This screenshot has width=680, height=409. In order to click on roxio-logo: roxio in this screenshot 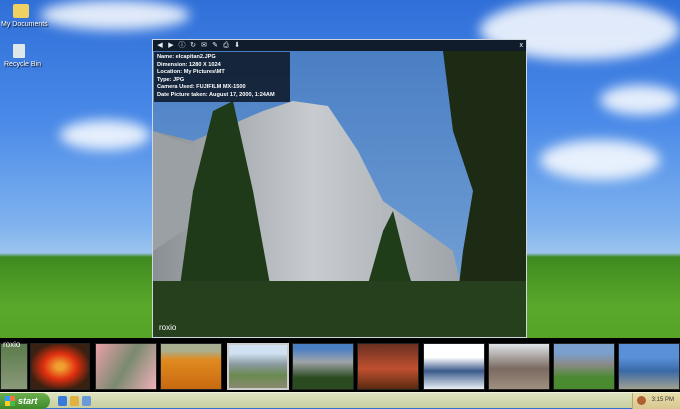, I will do `click(12, 344)`.